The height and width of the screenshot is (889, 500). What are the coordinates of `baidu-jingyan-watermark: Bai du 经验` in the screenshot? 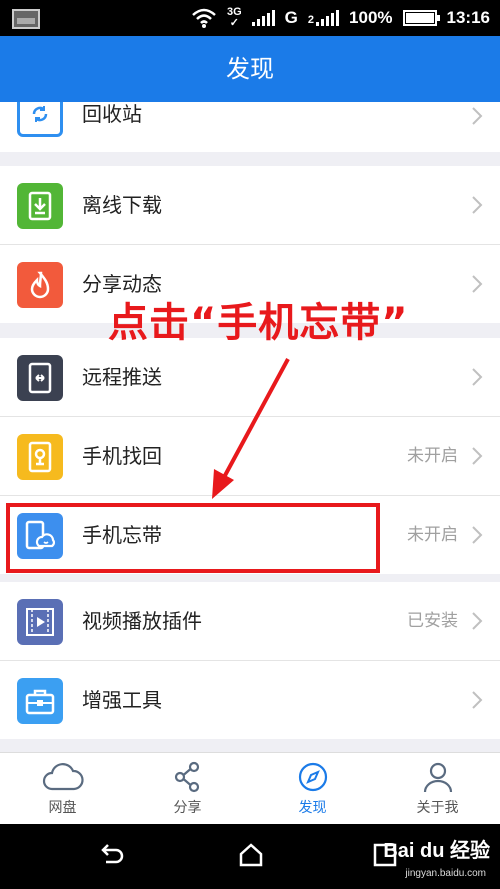 It's located at (436, 851).